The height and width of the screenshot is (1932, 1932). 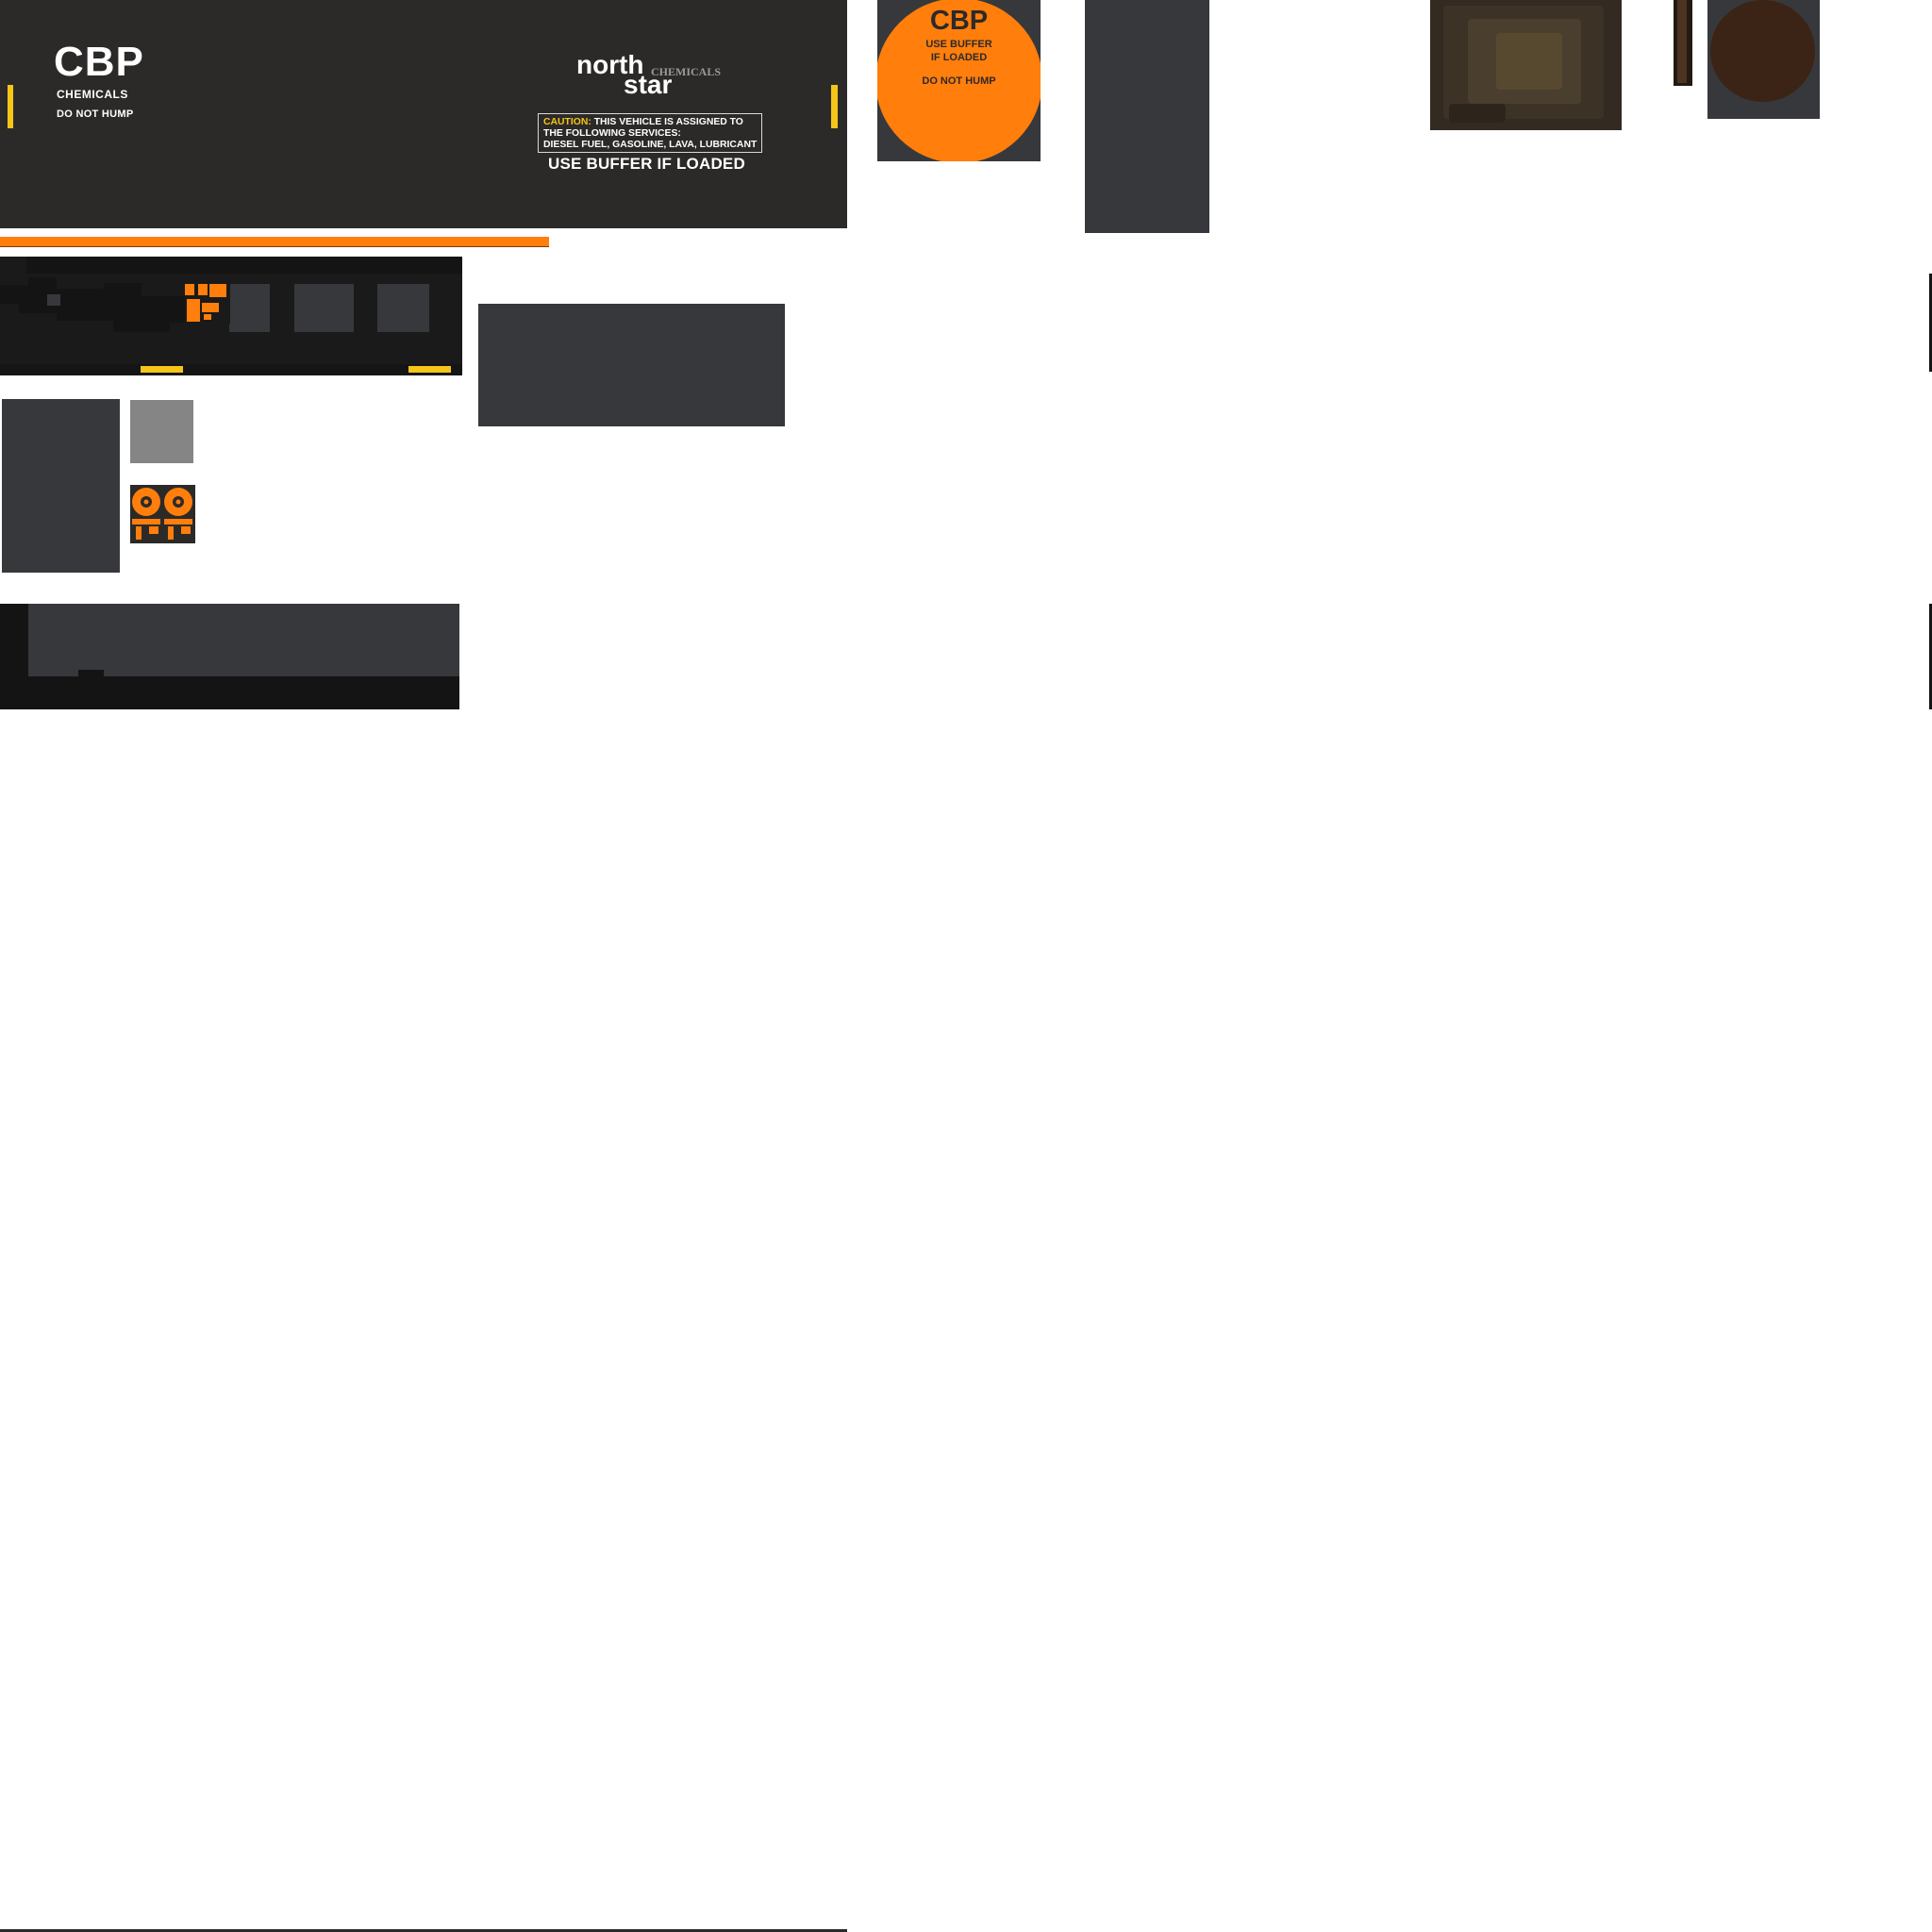 I want to click on brown-bar-inner, so click(x=1682, y=41).